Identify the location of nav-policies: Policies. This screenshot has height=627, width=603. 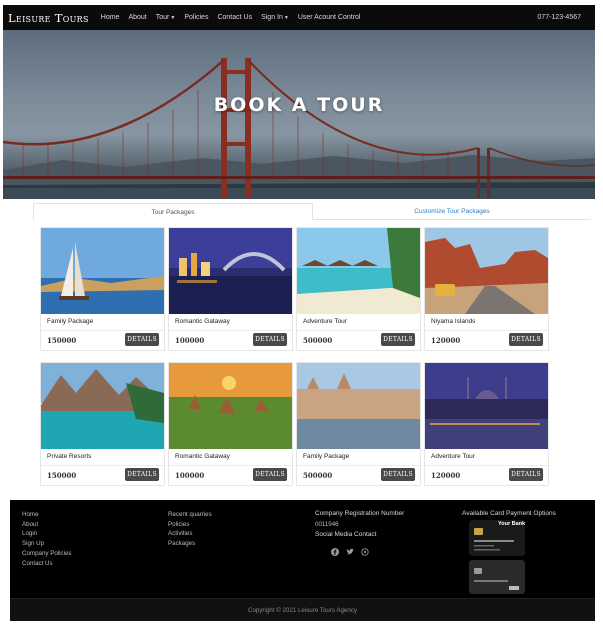
(196, 17).